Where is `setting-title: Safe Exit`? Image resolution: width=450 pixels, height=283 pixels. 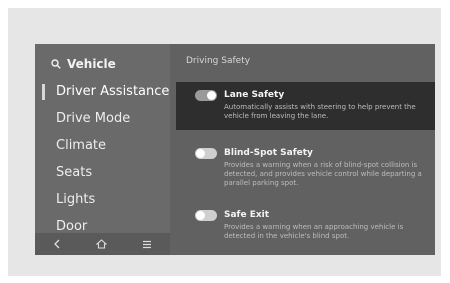 setting-title: Safe Exit is located at coordinates (247, 215).